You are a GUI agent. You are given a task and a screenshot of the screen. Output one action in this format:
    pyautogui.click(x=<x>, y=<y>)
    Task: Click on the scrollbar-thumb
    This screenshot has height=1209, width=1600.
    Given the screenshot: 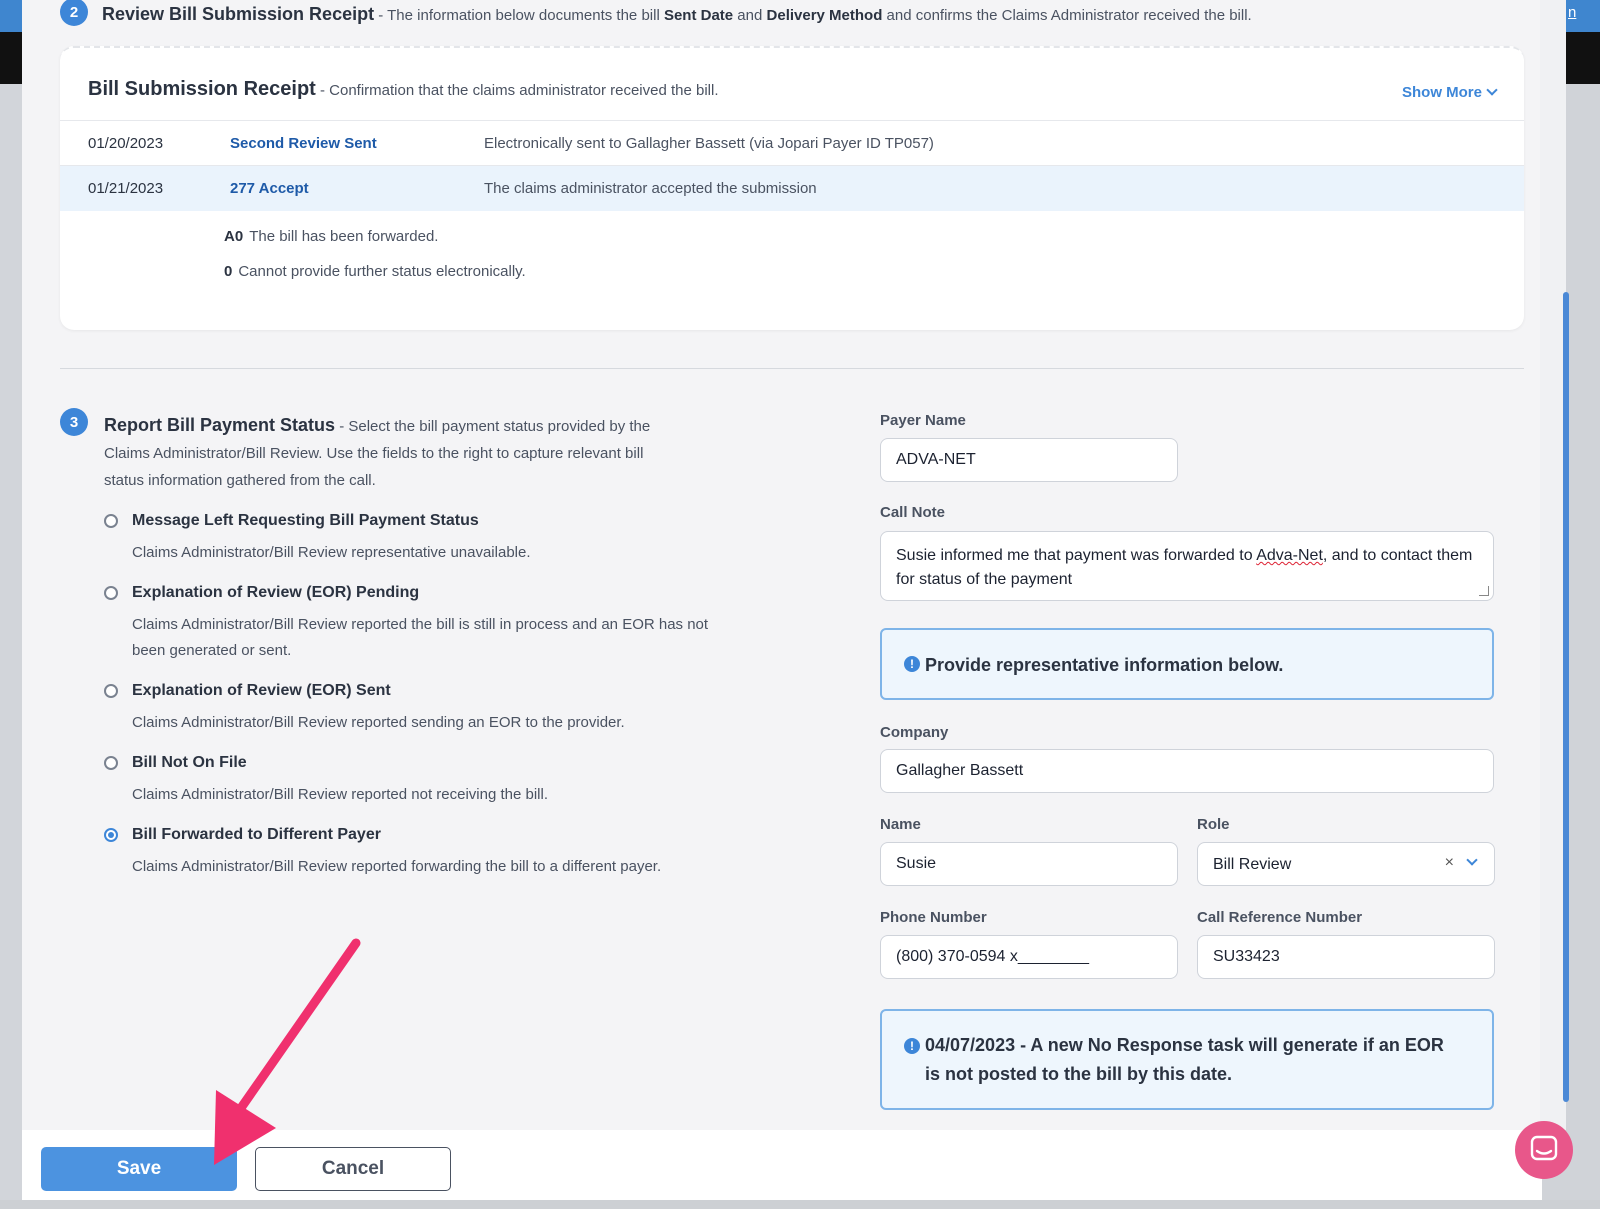 What is the action you would take?
    pyautogui.click(x=1566, y=697)
    